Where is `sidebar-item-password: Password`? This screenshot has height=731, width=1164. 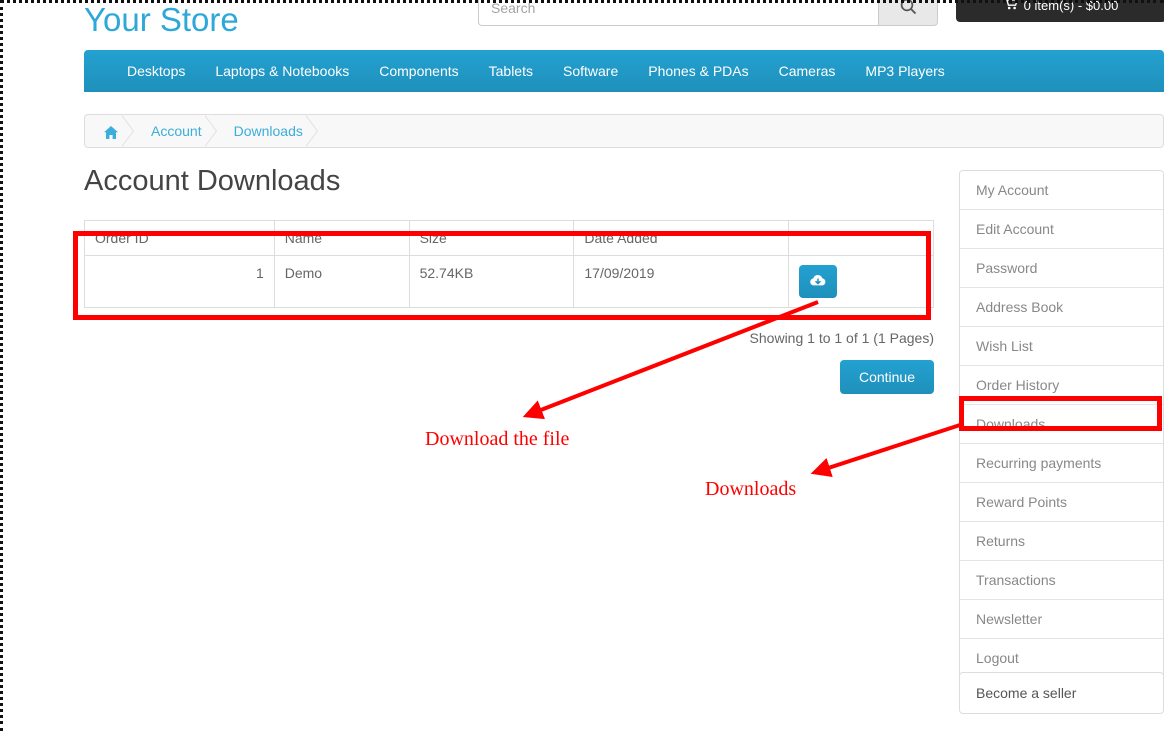 sidebar-item-password: Password is located at coordinates (1061, 268).